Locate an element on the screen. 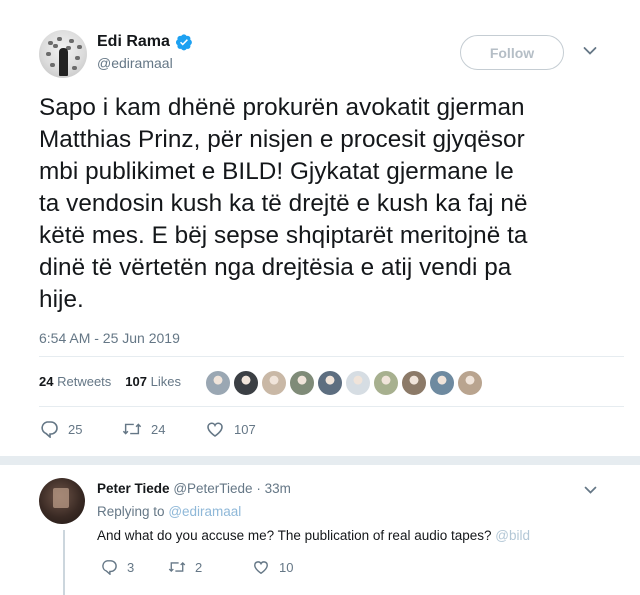 The height and width of the screenshot is (595, 640). tweet-stats: 24 Retweets 107 Likes is located at coordinates (110, 381).